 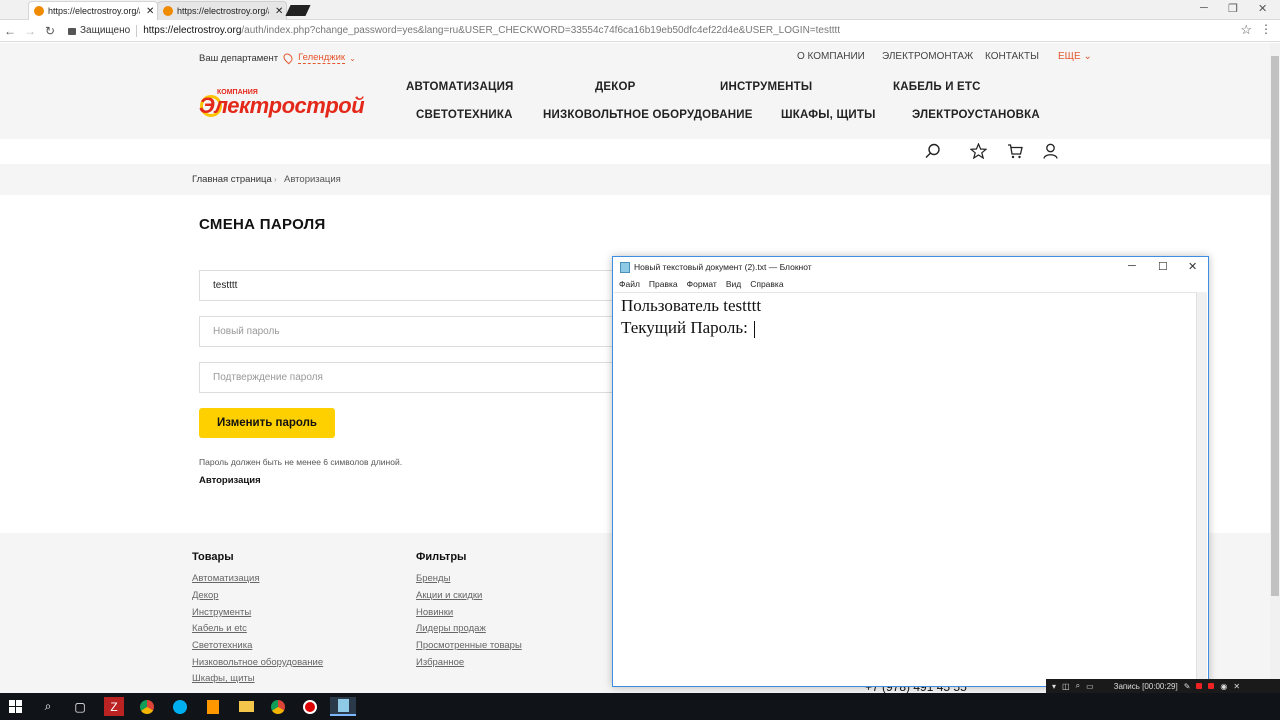 I want to click on back-icon: ←, so click(x=10, y=31).